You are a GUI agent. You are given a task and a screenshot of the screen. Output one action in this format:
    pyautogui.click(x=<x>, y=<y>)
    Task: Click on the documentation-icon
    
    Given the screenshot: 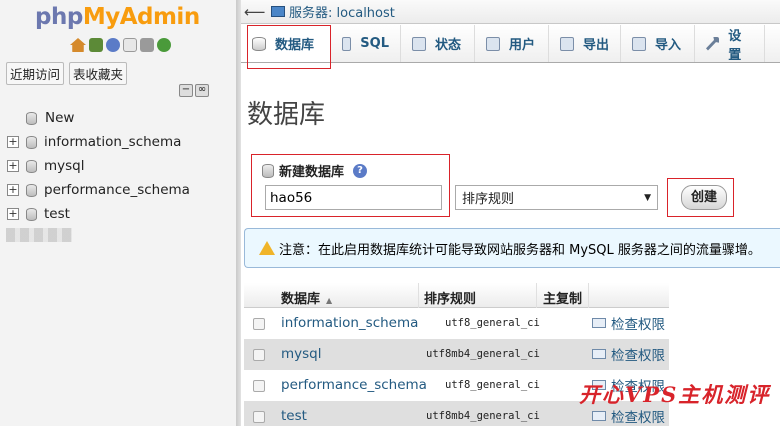 What is the action you would take?
    pyautogui.click(x=130, y=45)
    